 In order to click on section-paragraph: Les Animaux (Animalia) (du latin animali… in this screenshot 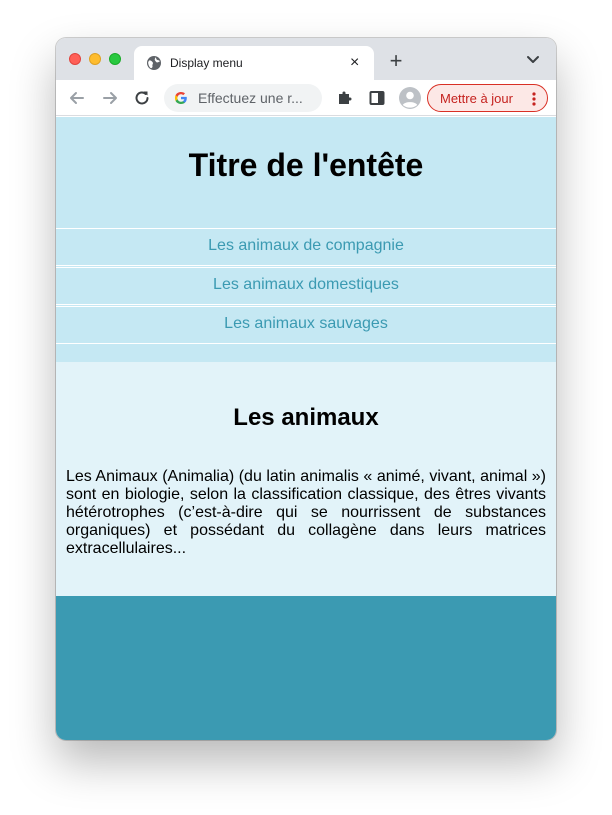, I will do `click(306, 512)`.